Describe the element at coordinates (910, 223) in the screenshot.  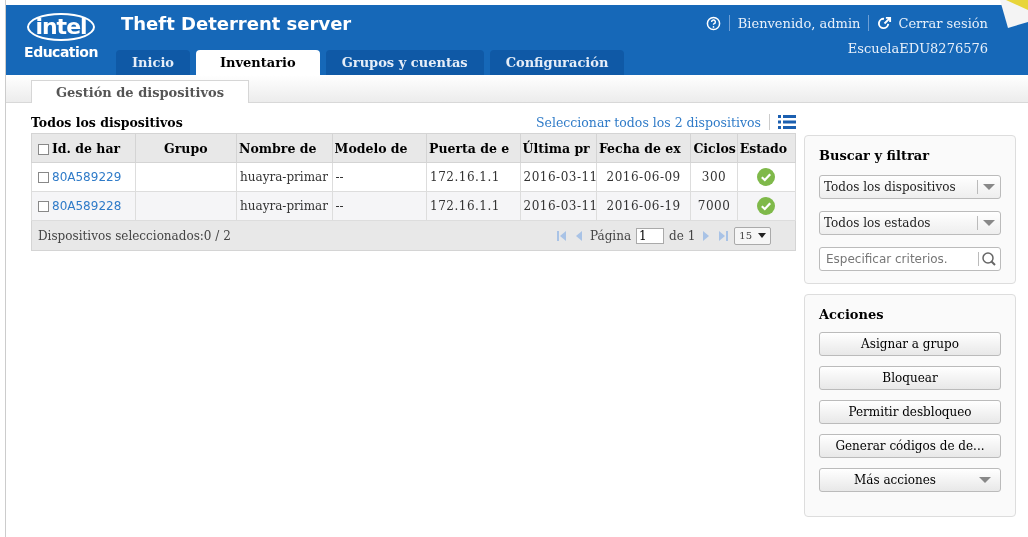
I see `dropdown: Todos los estados` at that location.